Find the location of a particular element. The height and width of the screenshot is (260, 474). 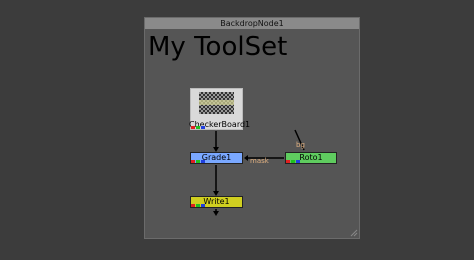

roto-node: Roto1 is located at coordinates (311, 158).